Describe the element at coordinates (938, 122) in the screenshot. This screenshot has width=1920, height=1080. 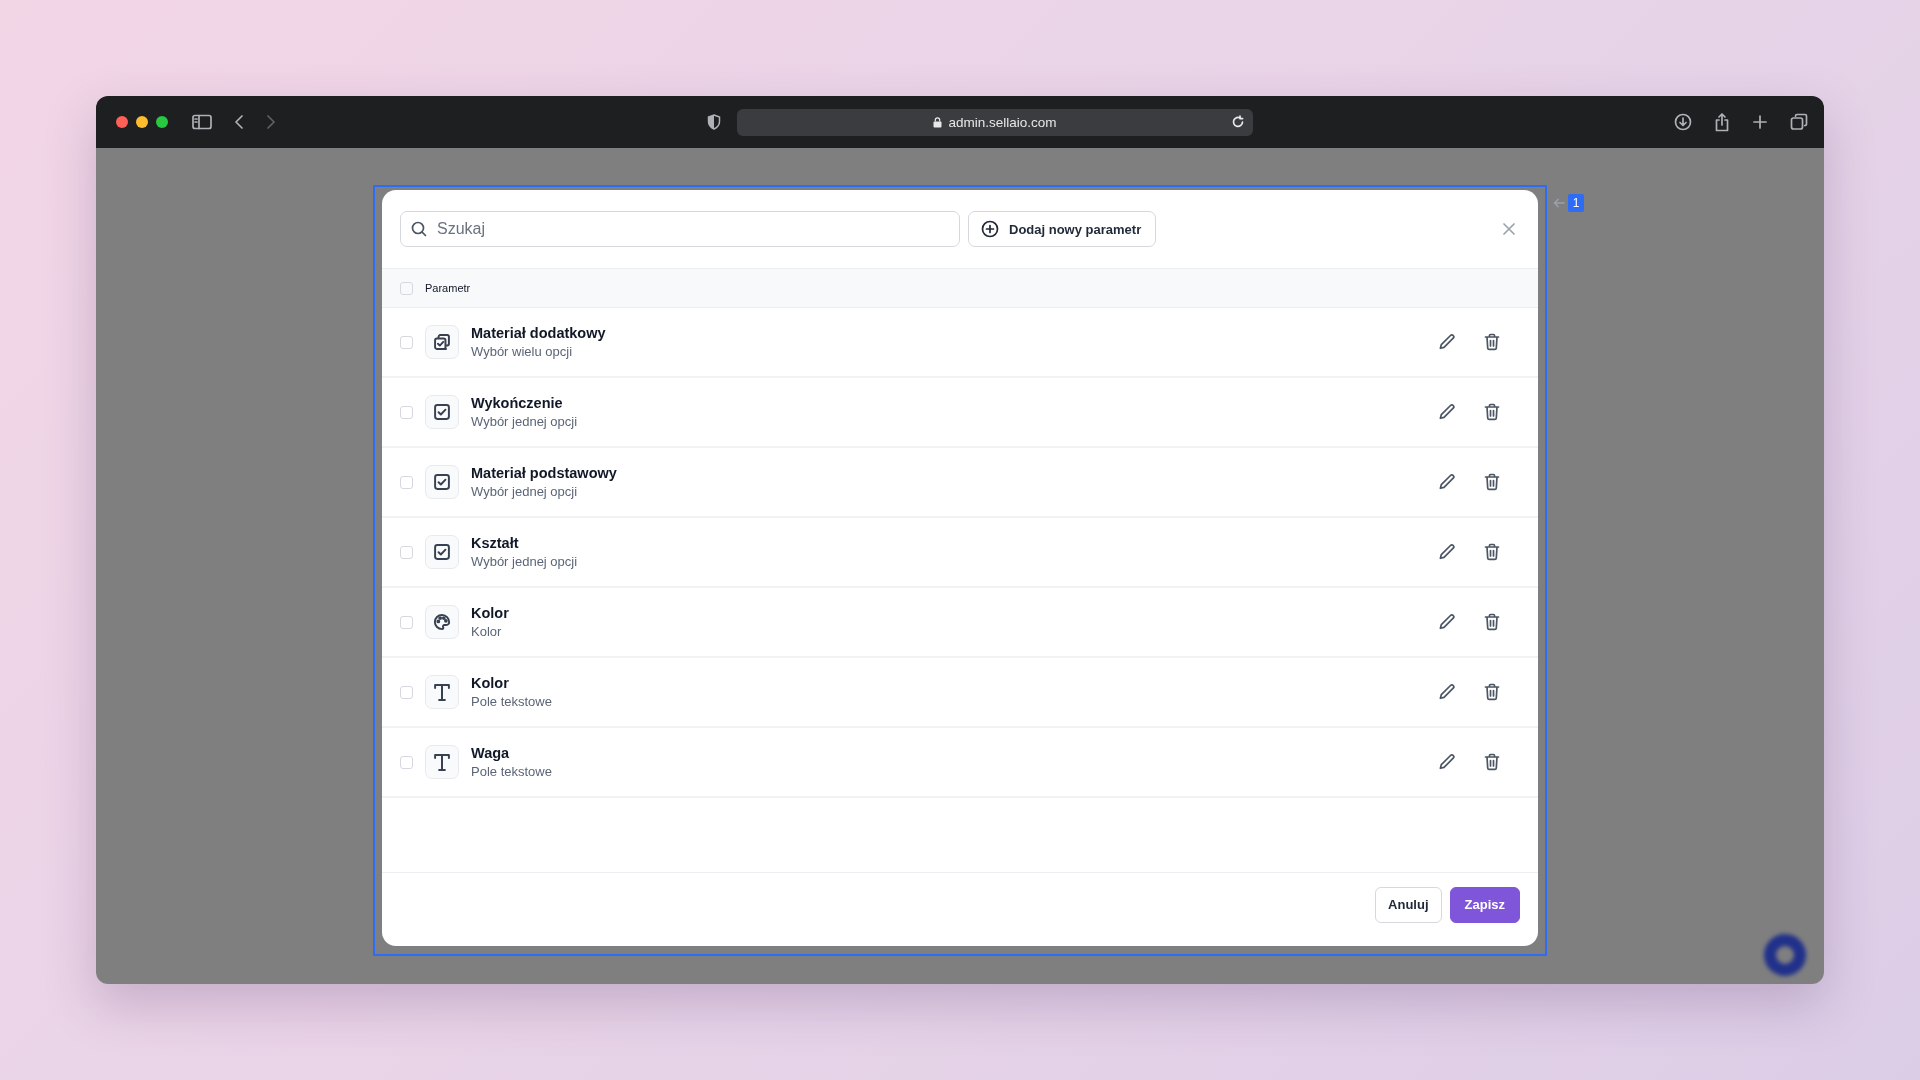
I see `lock-icon` at that location.